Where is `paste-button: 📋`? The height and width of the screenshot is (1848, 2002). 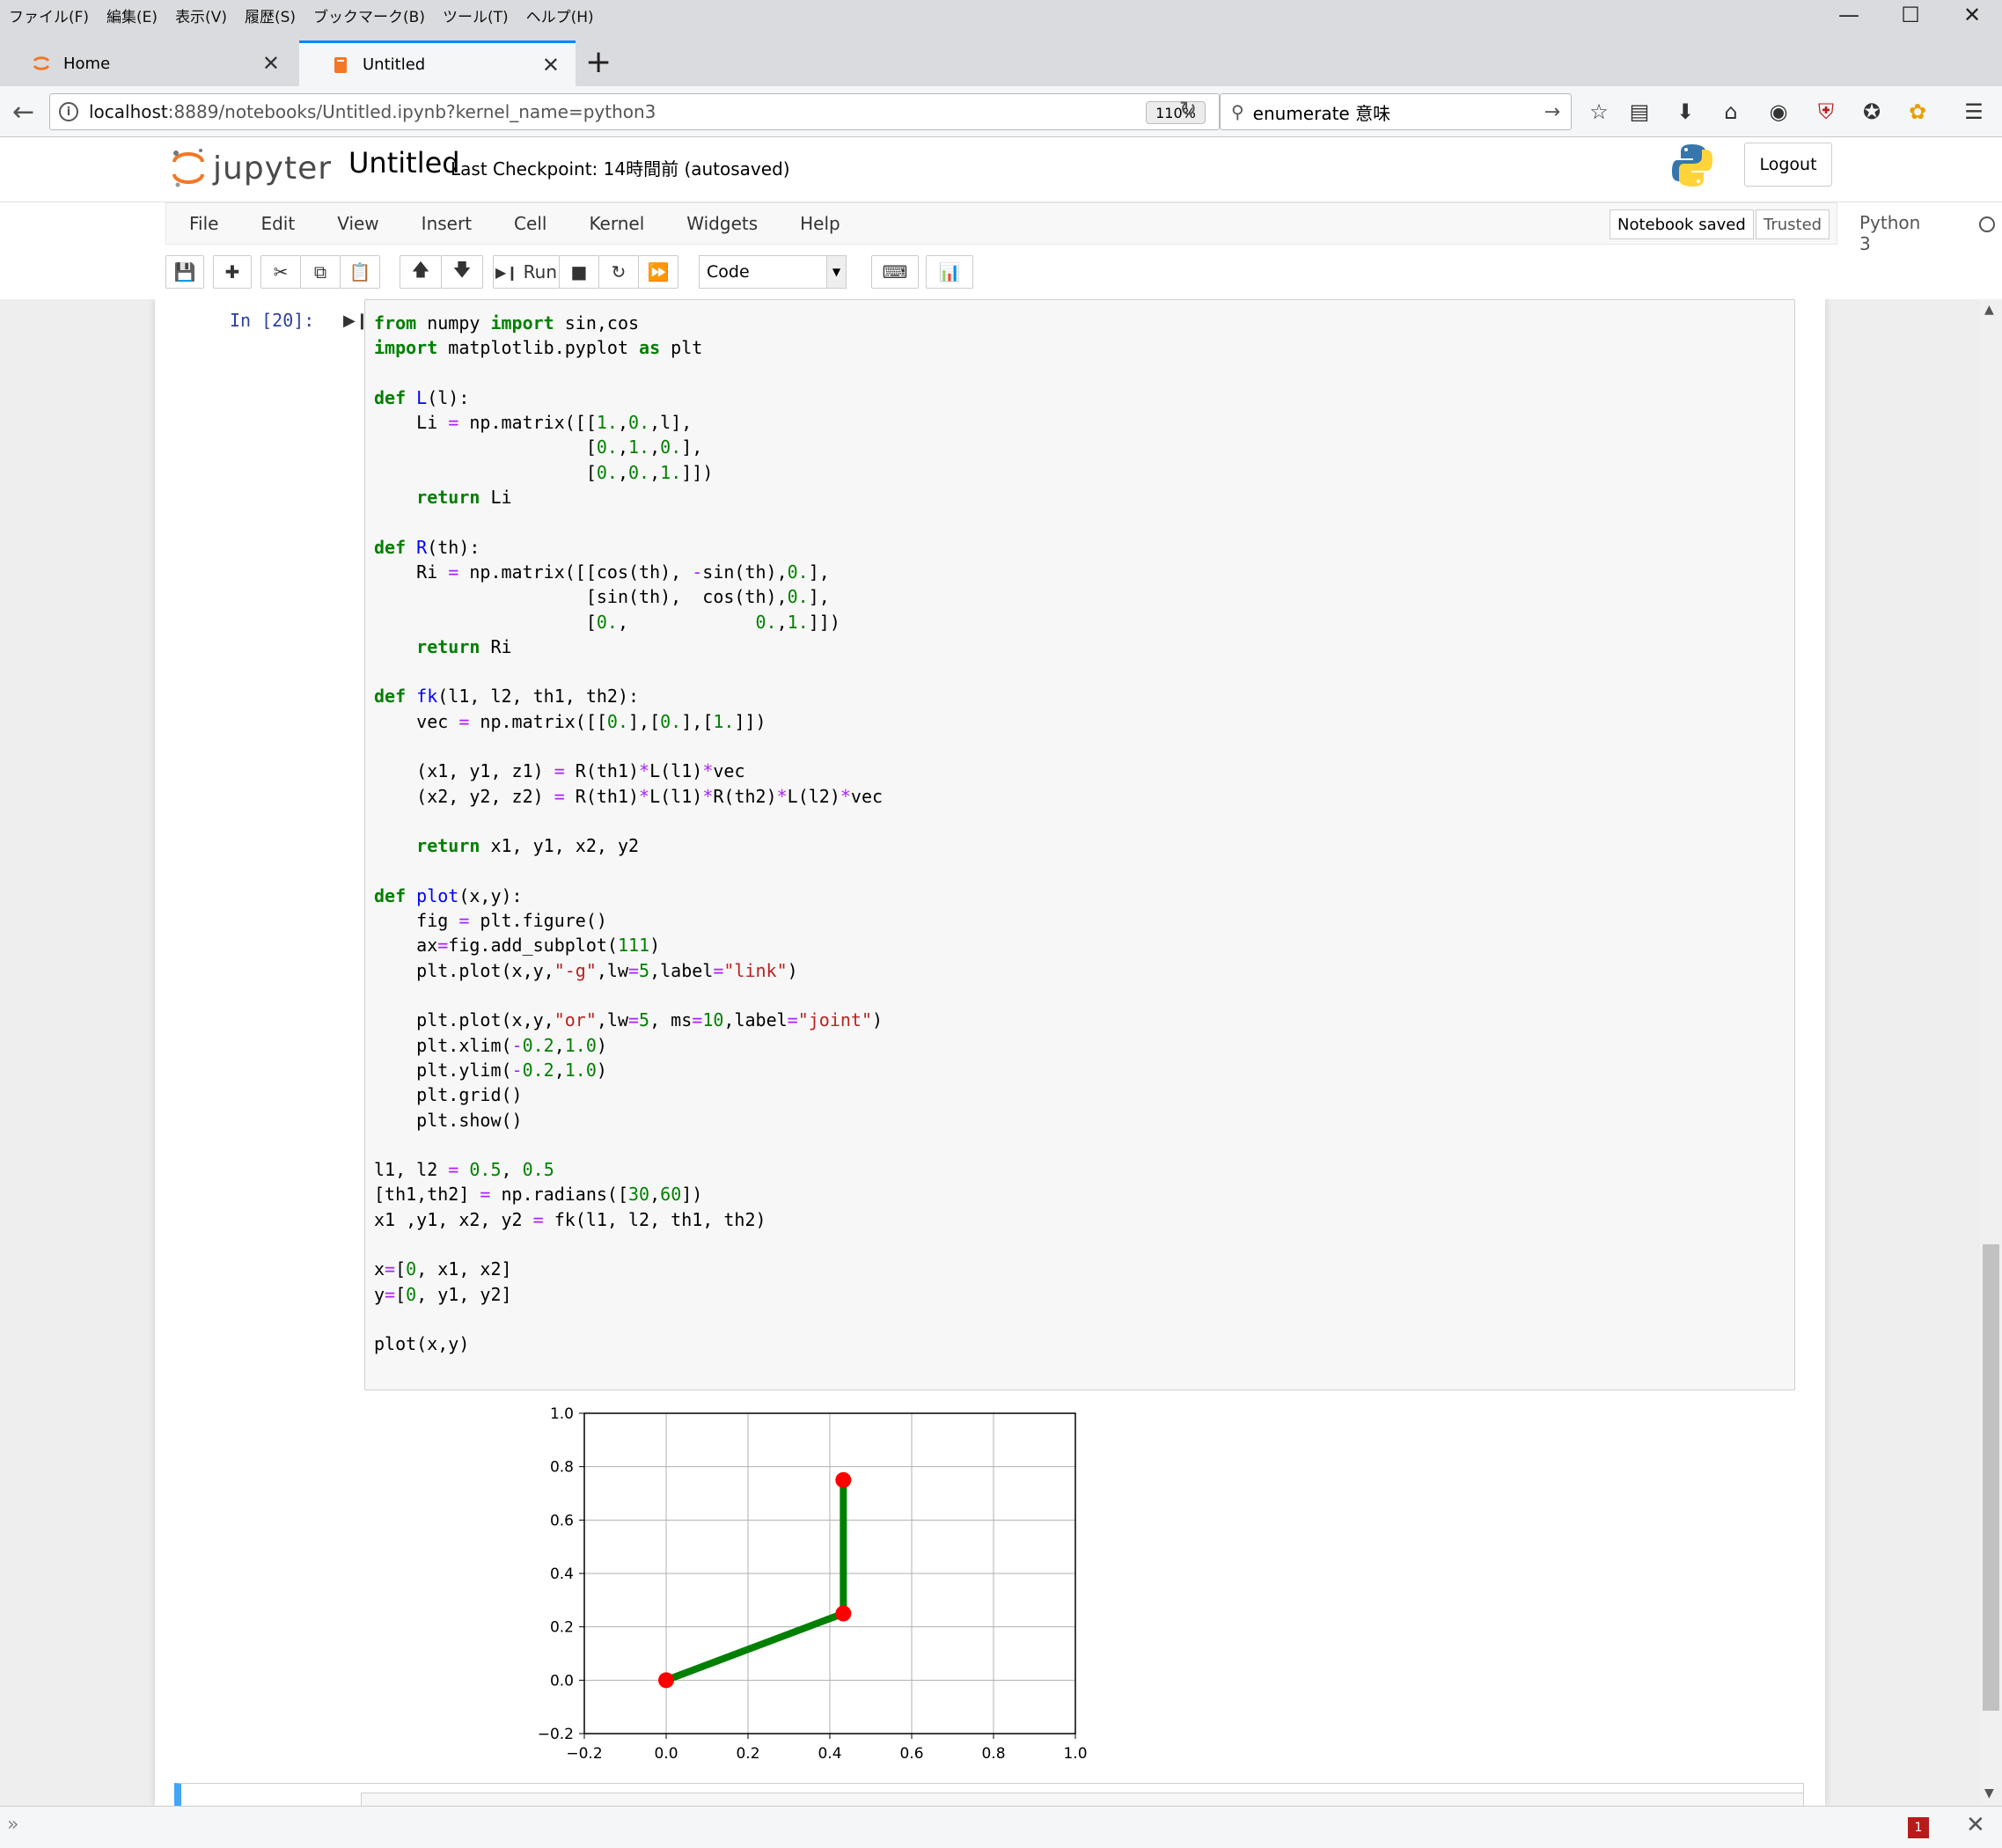 paste-button: 📋 is located at coordinates (360, 272).